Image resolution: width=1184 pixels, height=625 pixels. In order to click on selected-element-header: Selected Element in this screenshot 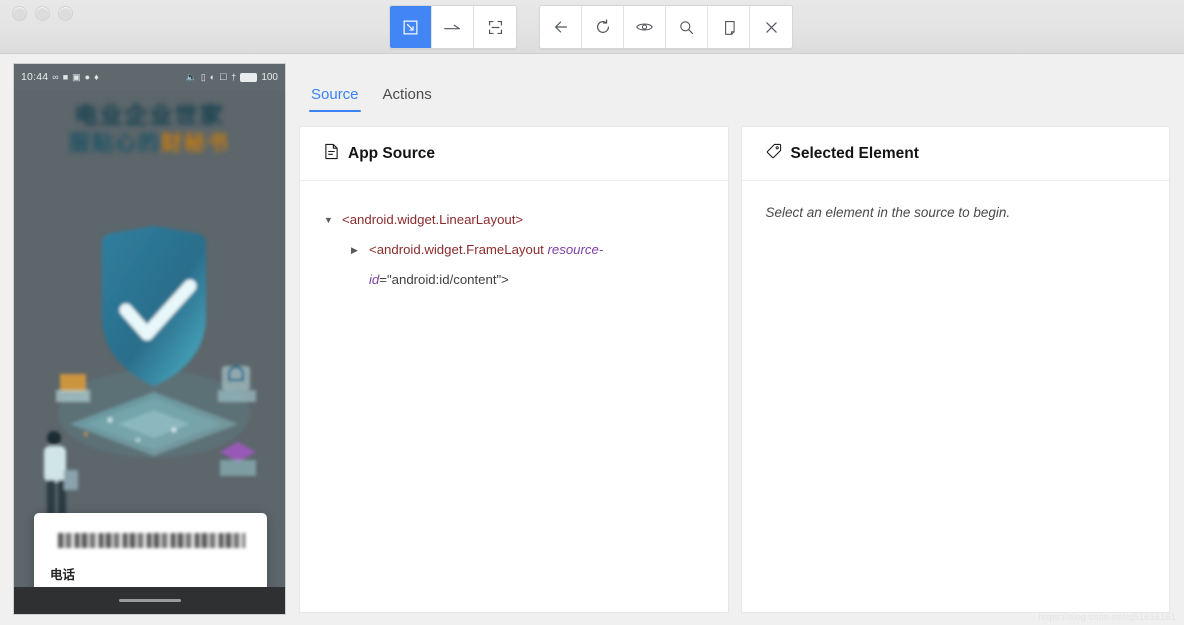, I will do `click(955, 154)`.